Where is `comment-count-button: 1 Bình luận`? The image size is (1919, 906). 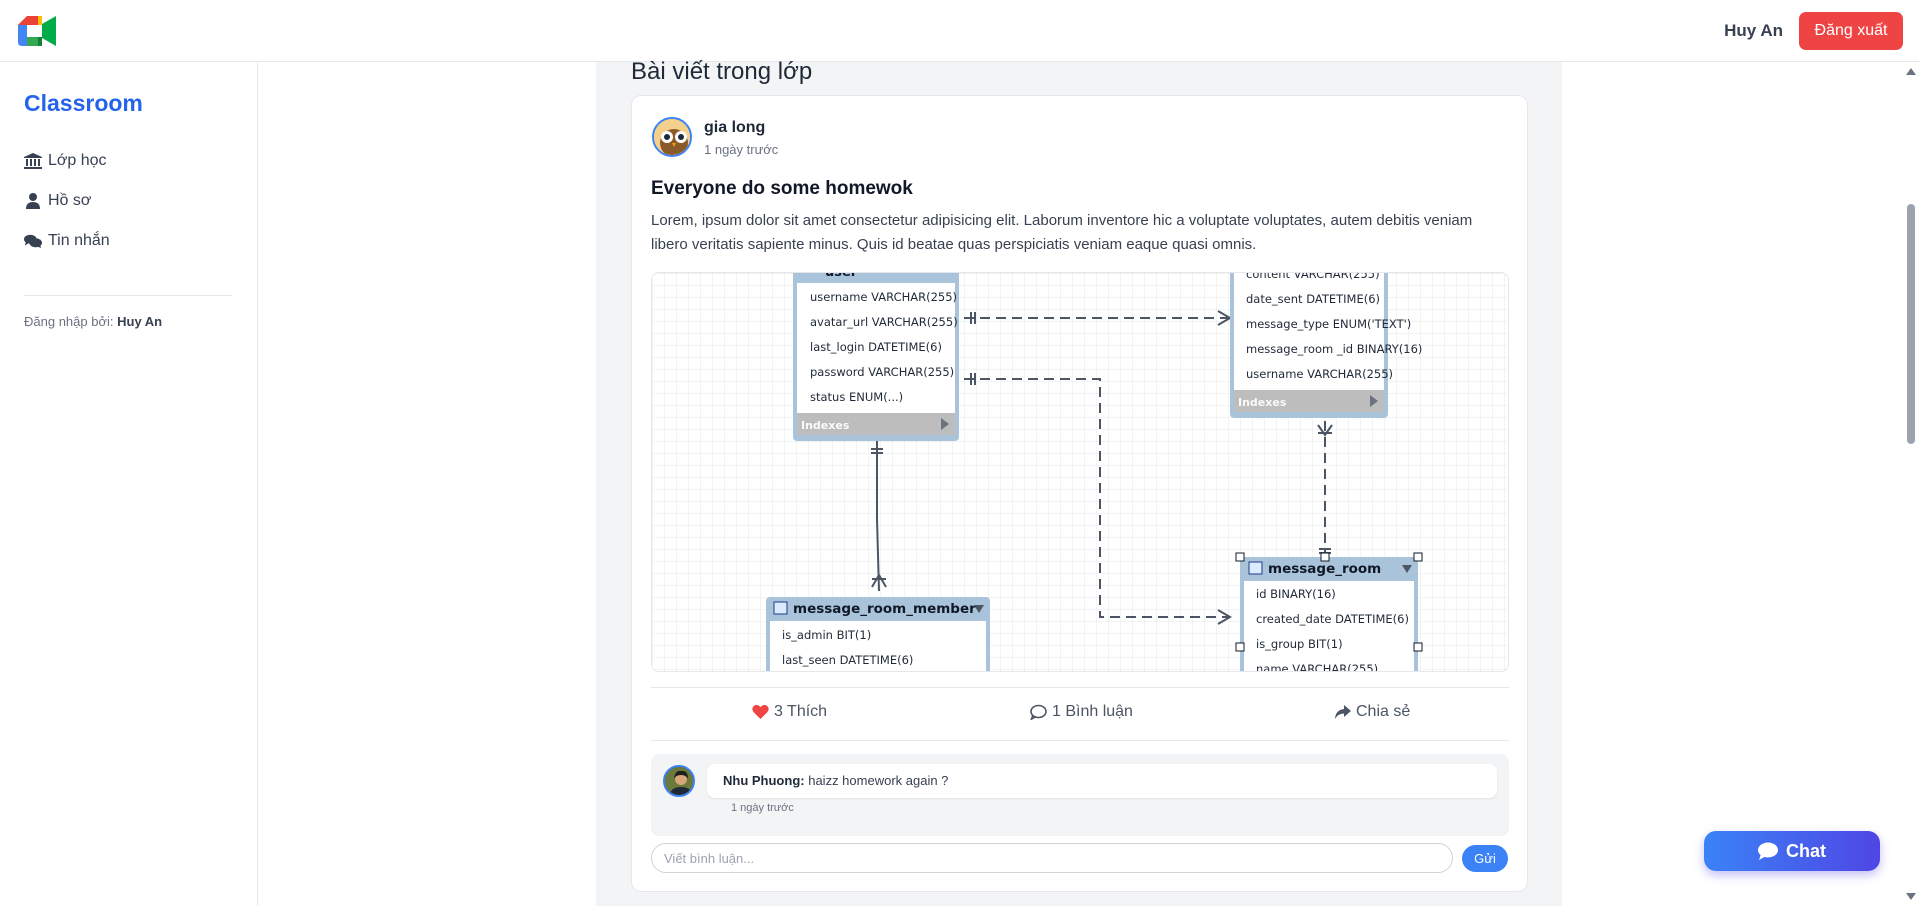 comment-count-button: 1 Bình luận is located at coordinates (1081, 712).